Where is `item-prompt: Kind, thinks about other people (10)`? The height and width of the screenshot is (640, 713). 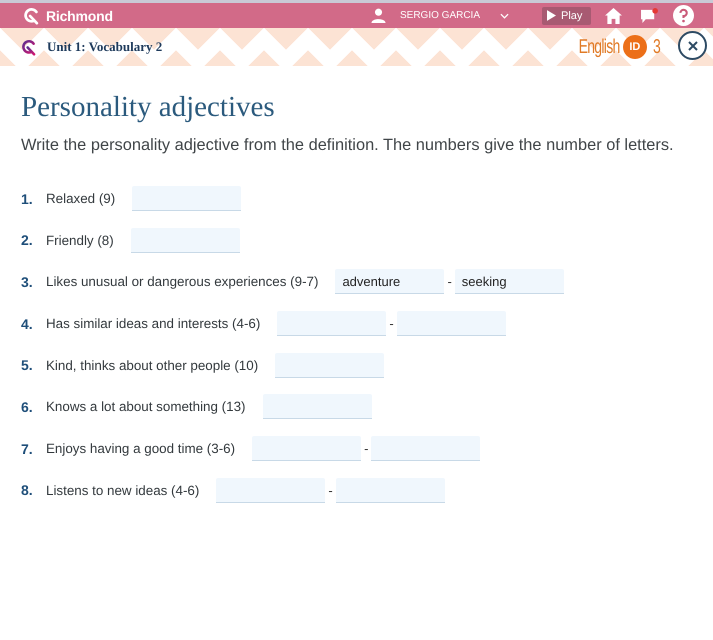 item-prompt: Kind, thinks about other people (10) is located at coordinates (152, 365).